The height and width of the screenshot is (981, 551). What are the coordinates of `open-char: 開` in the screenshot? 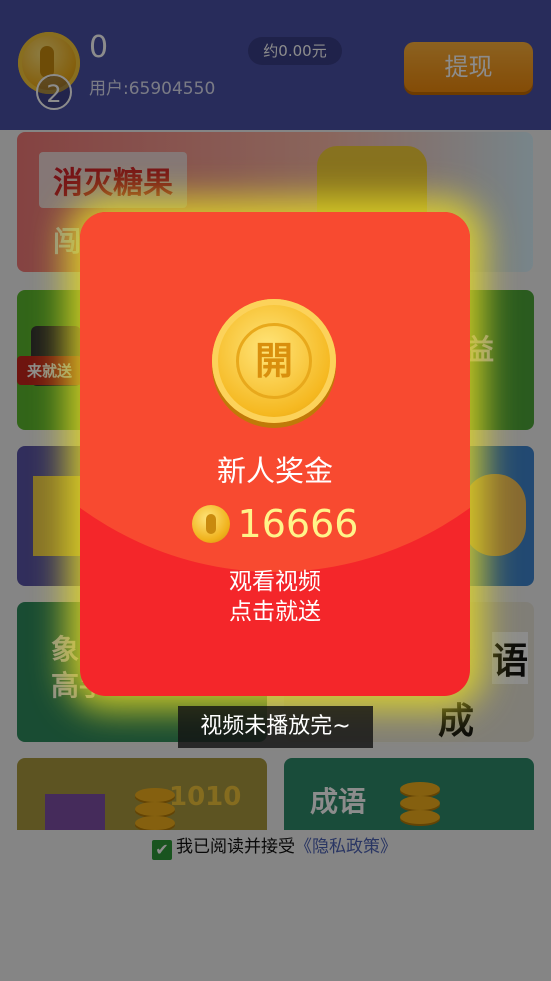 It's located at (274, 361).